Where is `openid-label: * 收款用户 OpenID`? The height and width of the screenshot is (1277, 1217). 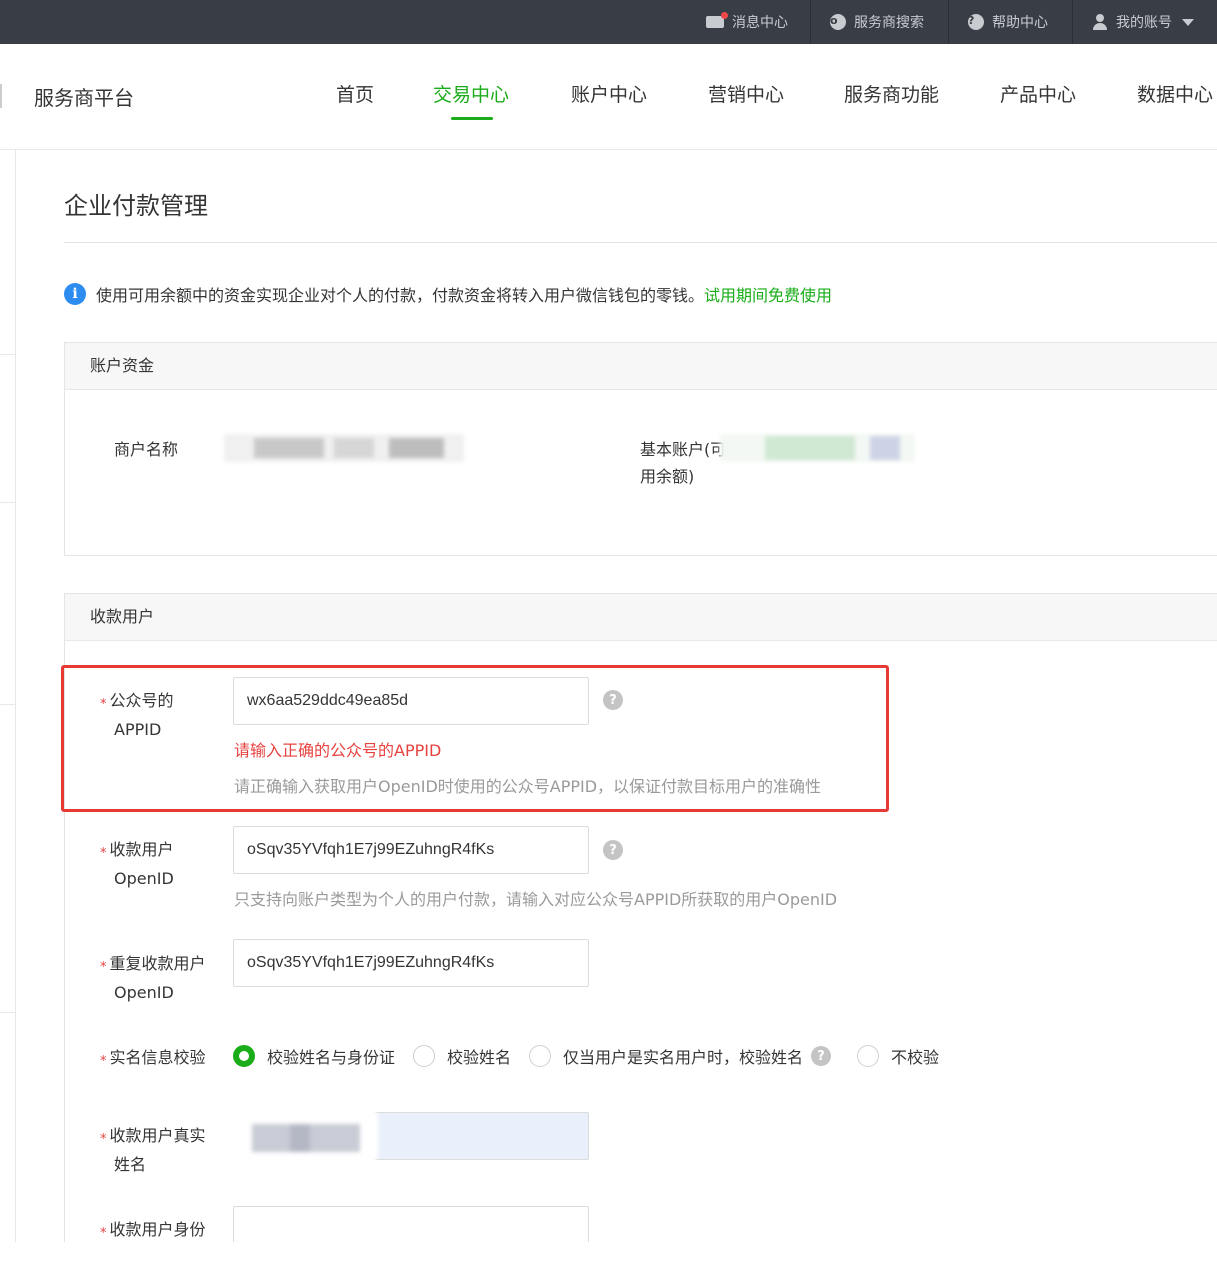
openid-label: * 收款用户 OpenID is located at coordinates (137, 864).